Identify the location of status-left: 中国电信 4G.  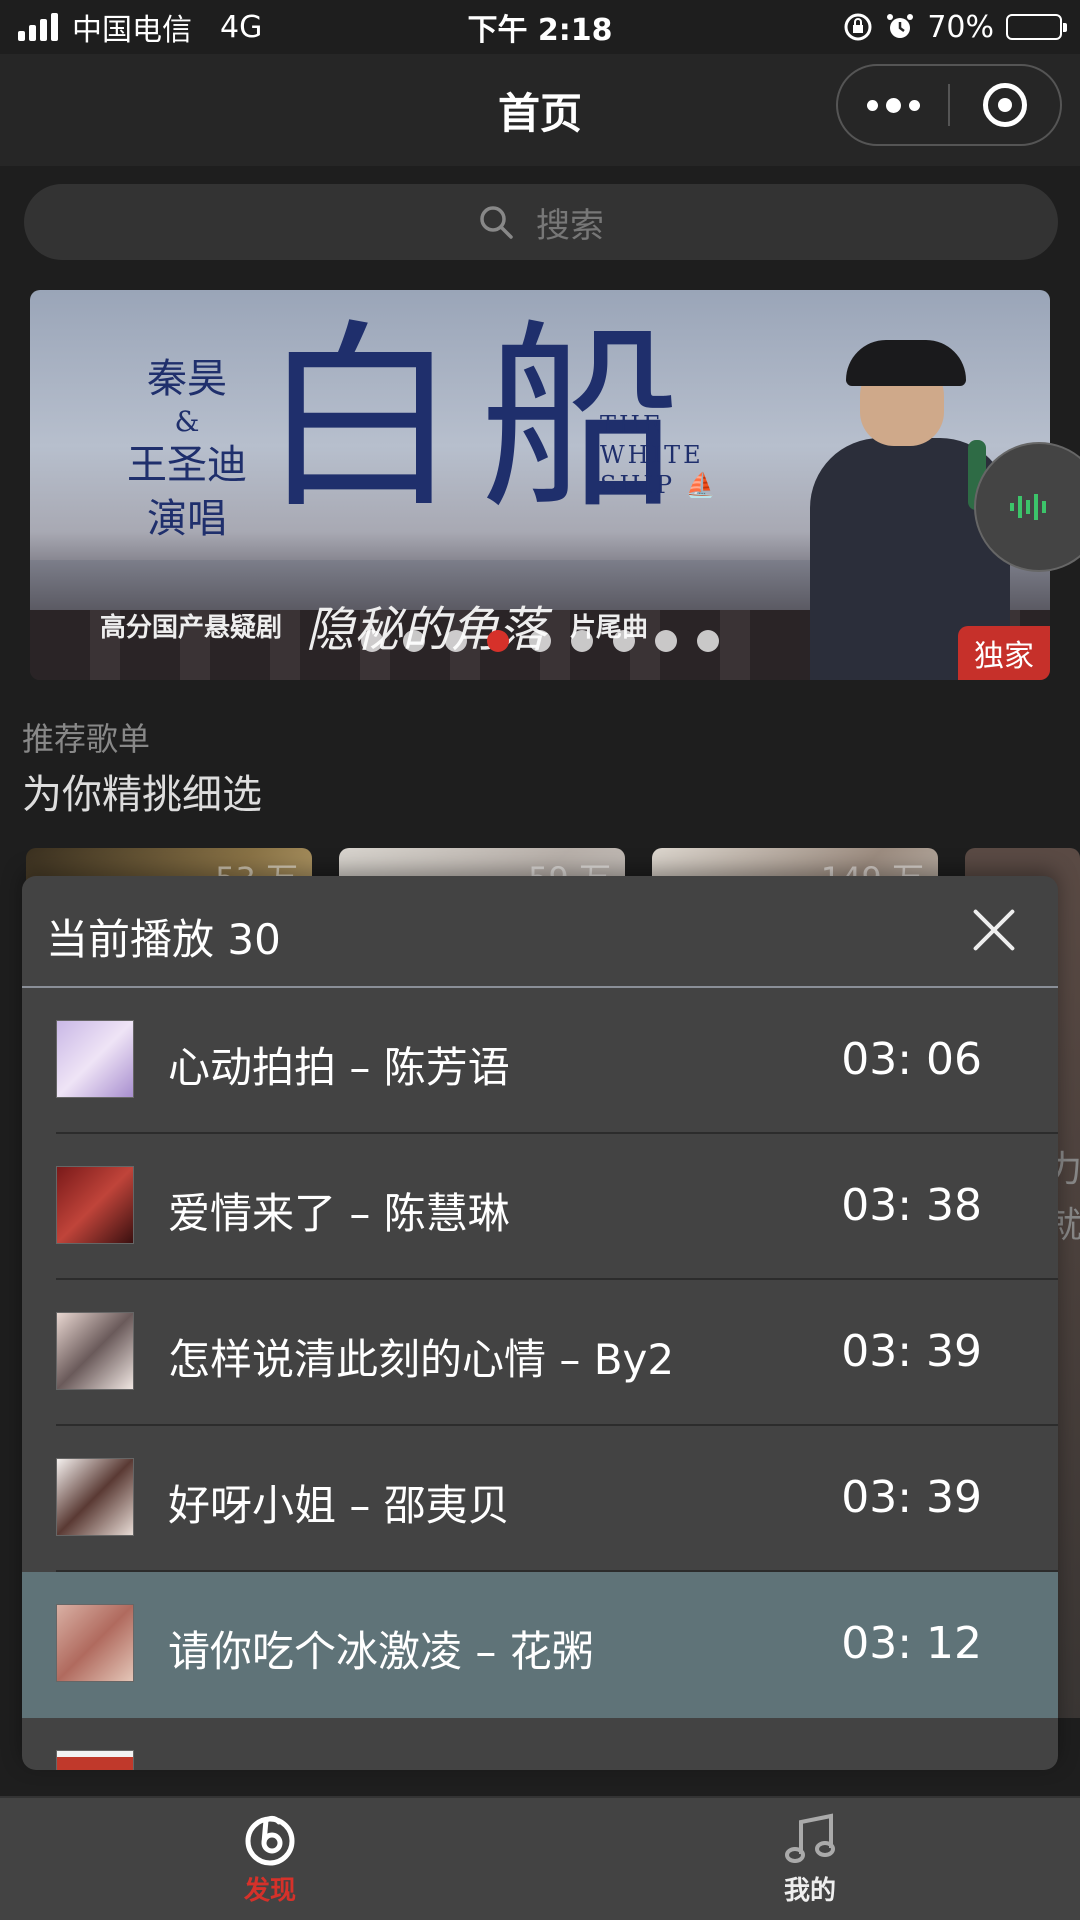
(140, 27).